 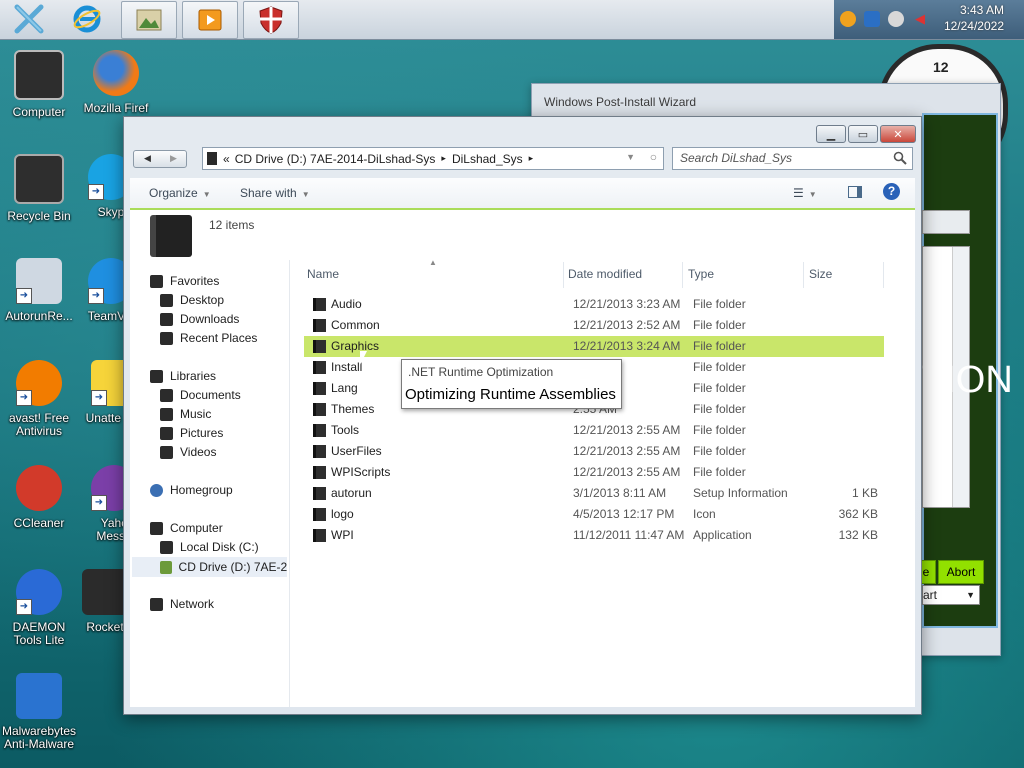 I want to click on wizard-title: Windows Post-Install Wizard, so click(x=620, y=102).